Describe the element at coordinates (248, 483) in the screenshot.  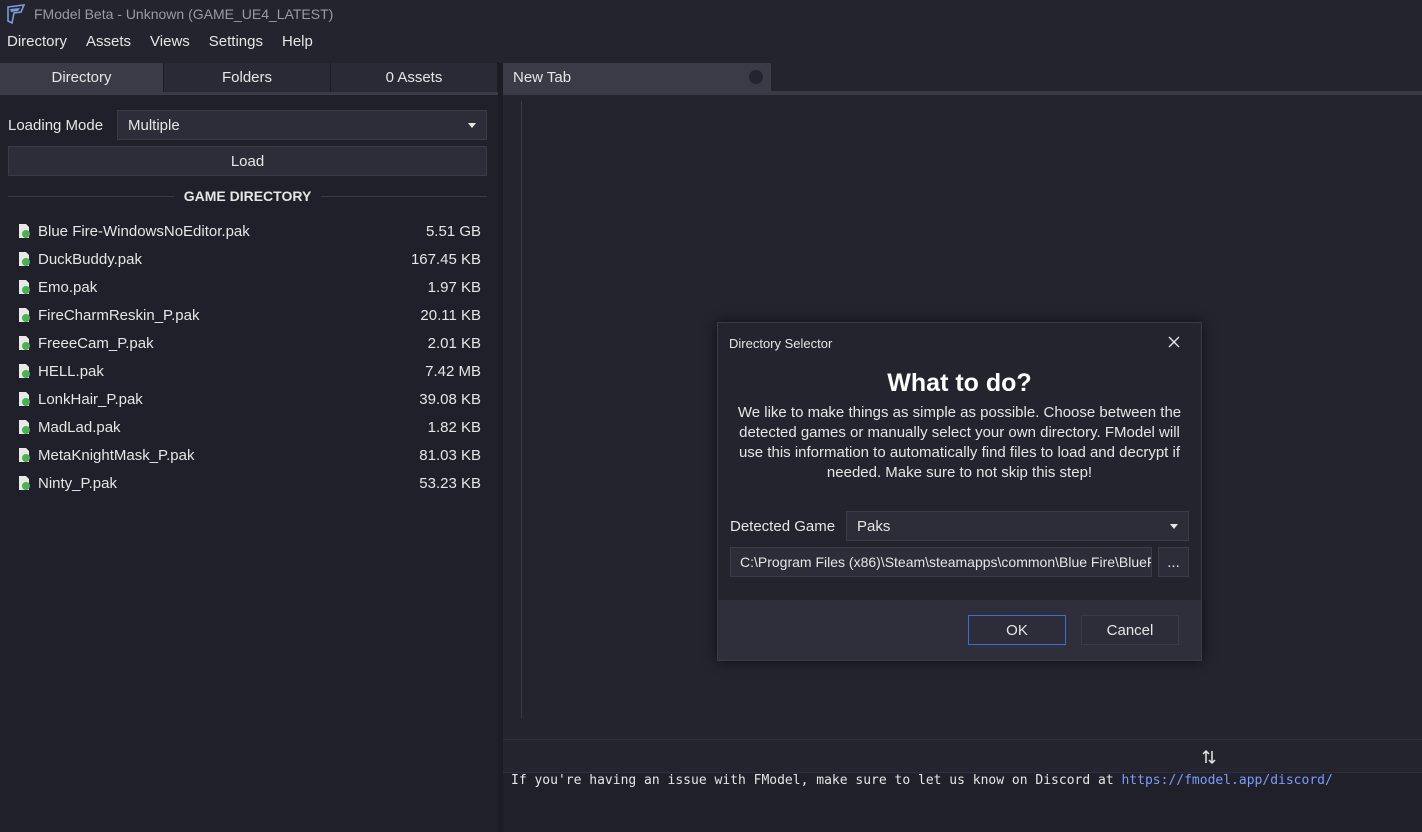
I see `file-row: Ninty_P.pak 53.23 KB` at that location.